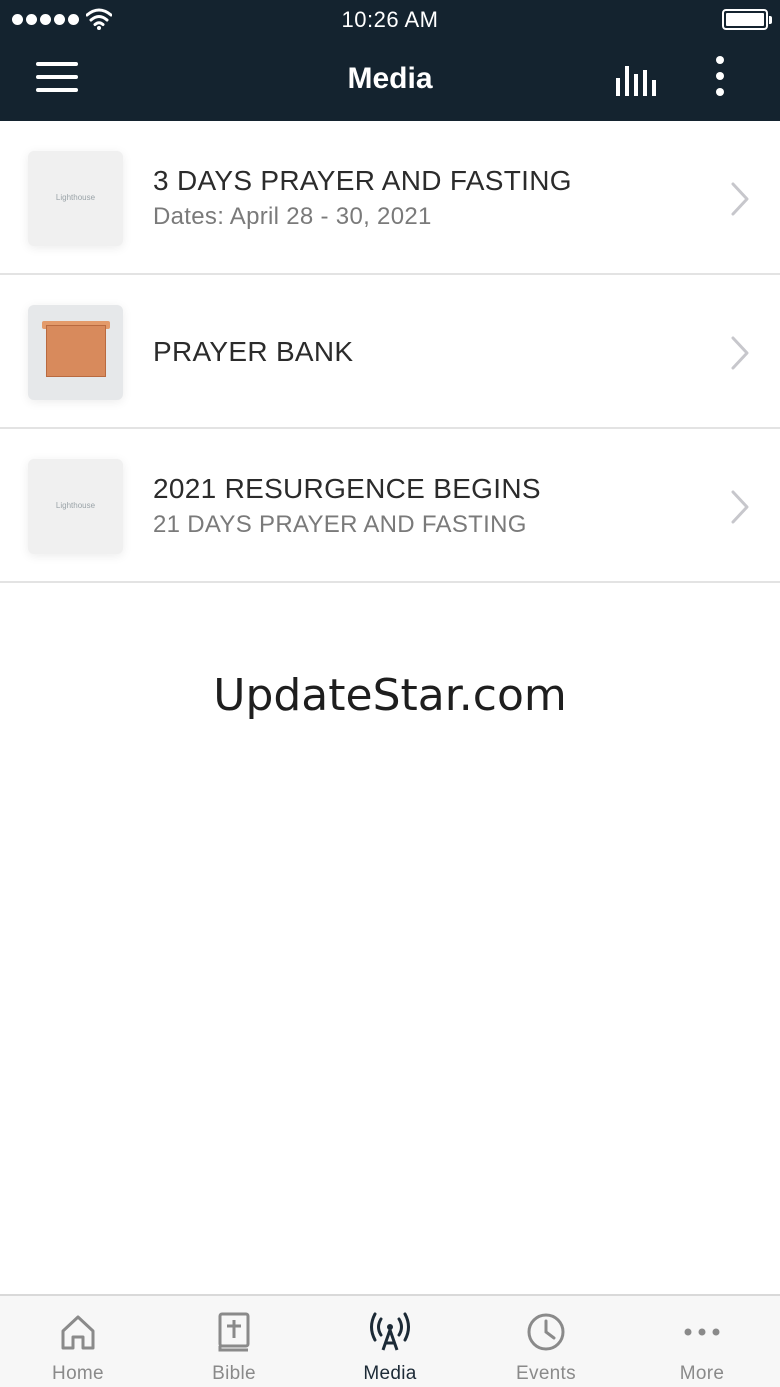  Describe the element at coordinates (702, 1332) in the screenshot. I see `more-horizontal-icon` at that location.